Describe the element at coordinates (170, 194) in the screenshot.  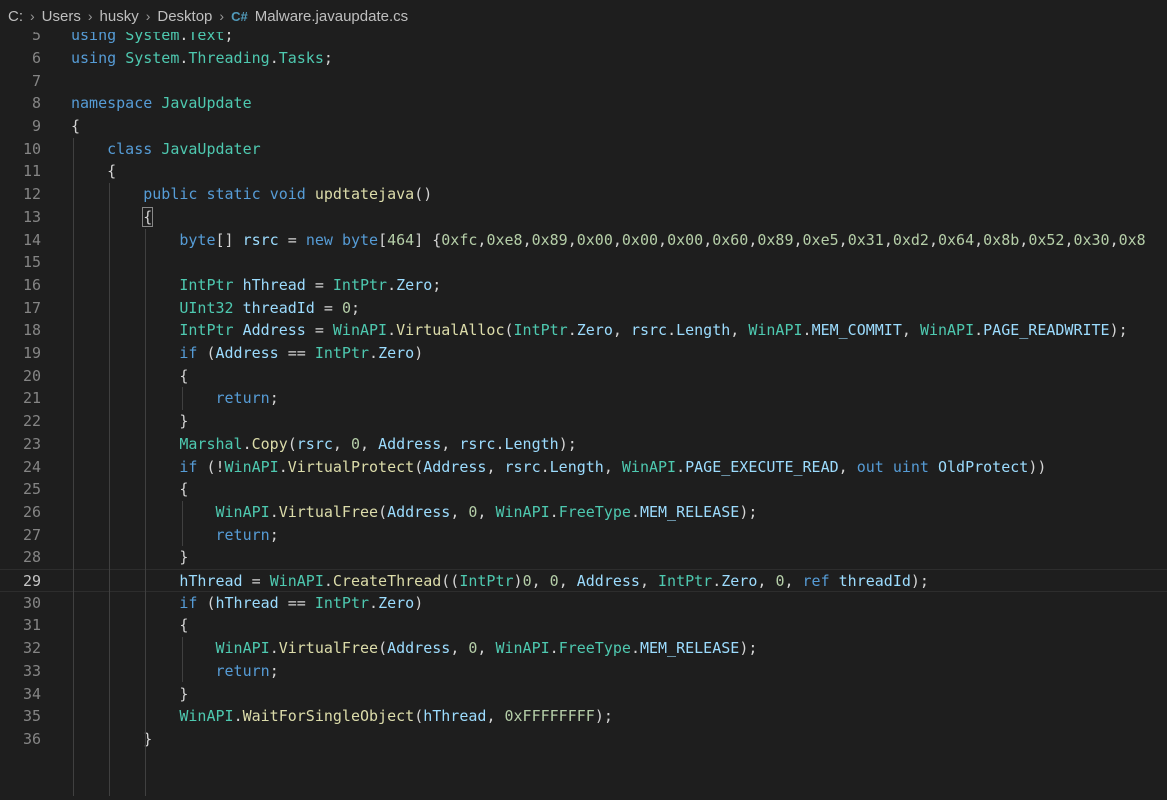
I see `code-token: public` at that location.